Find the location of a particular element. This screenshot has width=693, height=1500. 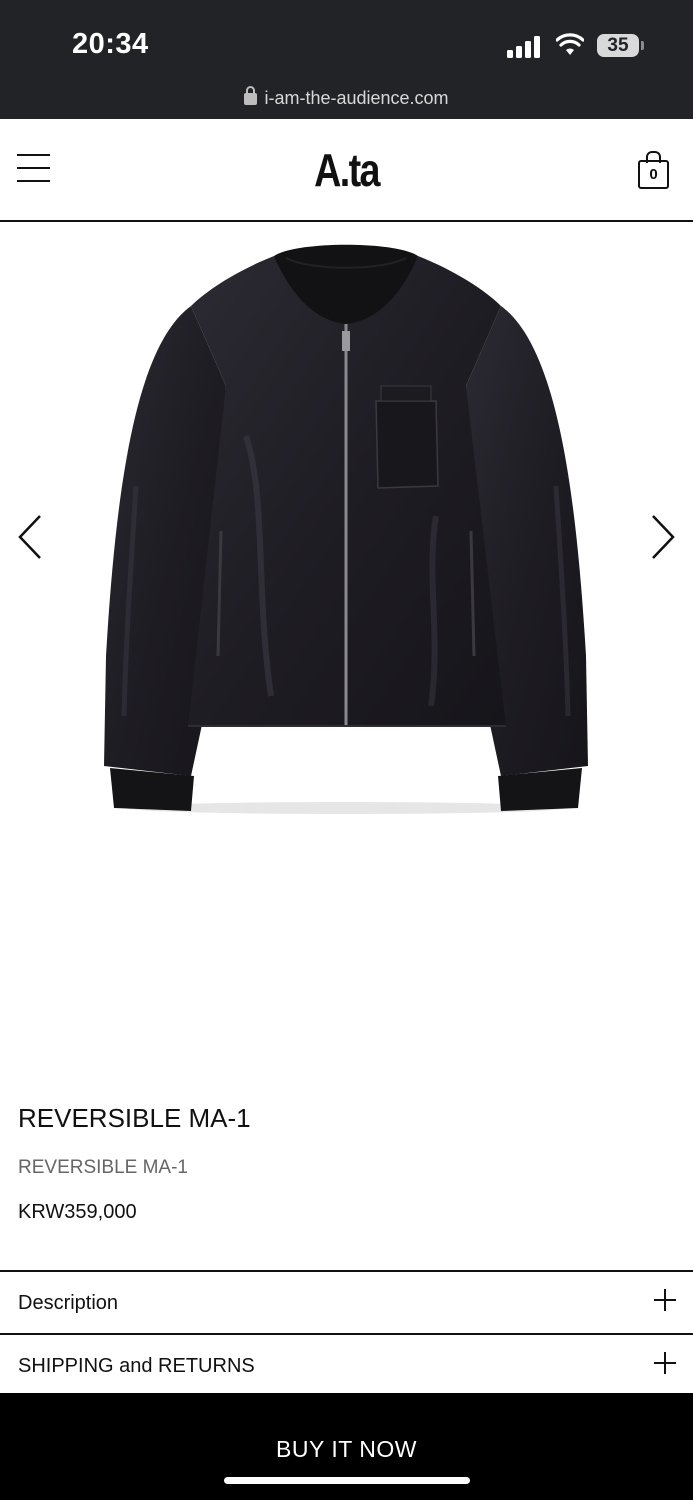

home-indicator is located at coordinates (347, 1480).